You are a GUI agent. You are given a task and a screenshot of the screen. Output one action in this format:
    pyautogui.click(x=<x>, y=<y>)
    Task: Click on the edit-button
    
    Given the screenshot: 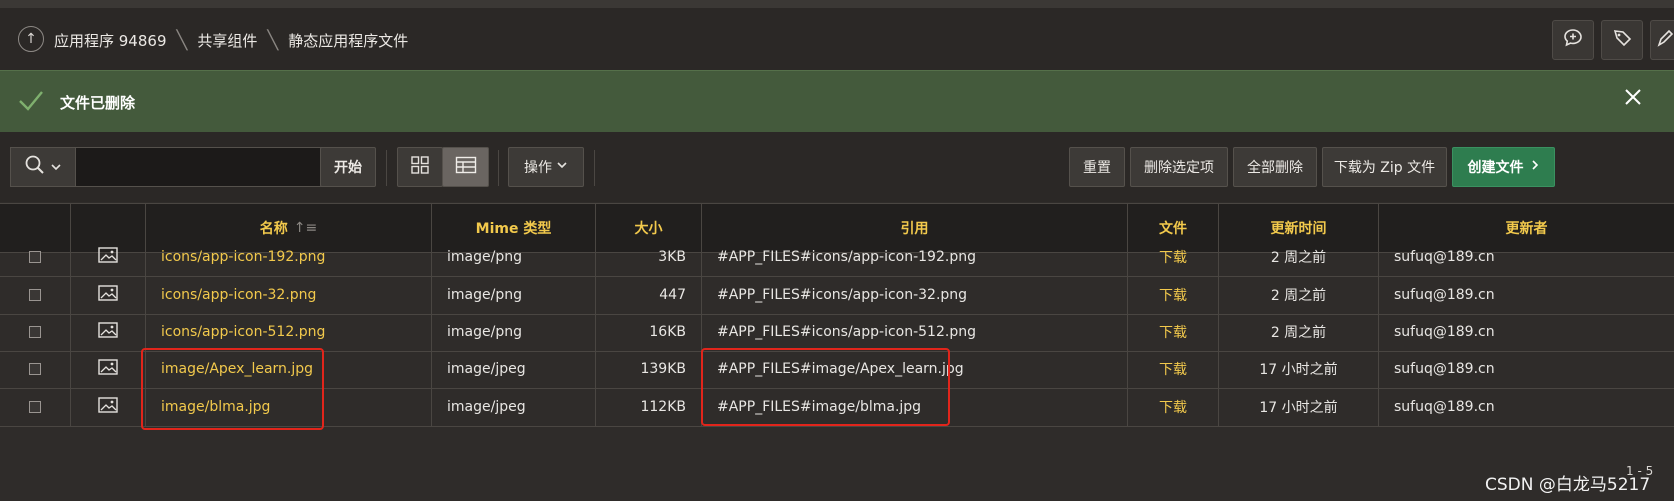 What is the action you would take?
    pyautogui.click(x=1662, y=40)
    